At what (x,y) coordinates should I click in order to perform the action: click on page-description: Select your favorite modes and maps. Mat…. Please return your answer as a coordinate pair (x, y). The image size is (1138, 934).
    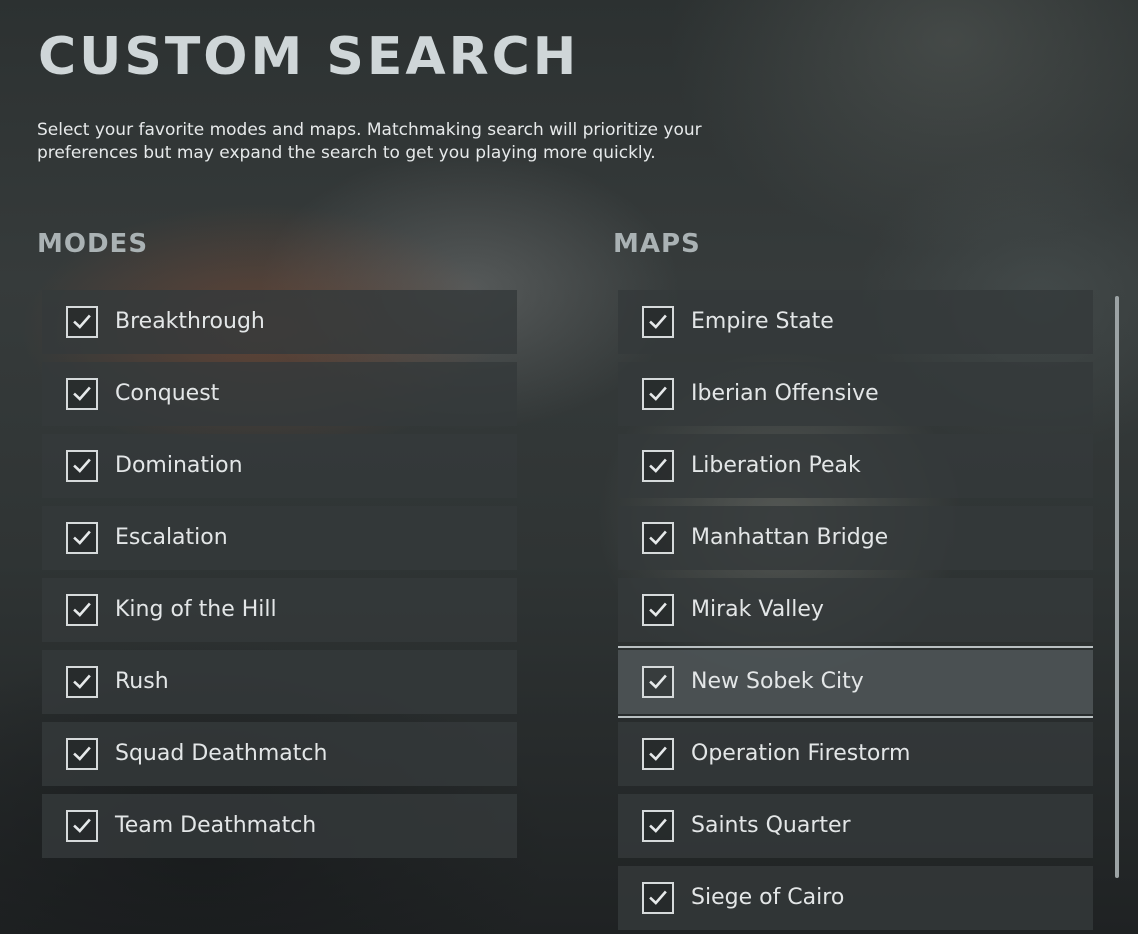
    Looking at the image, I should click on (369, 141).